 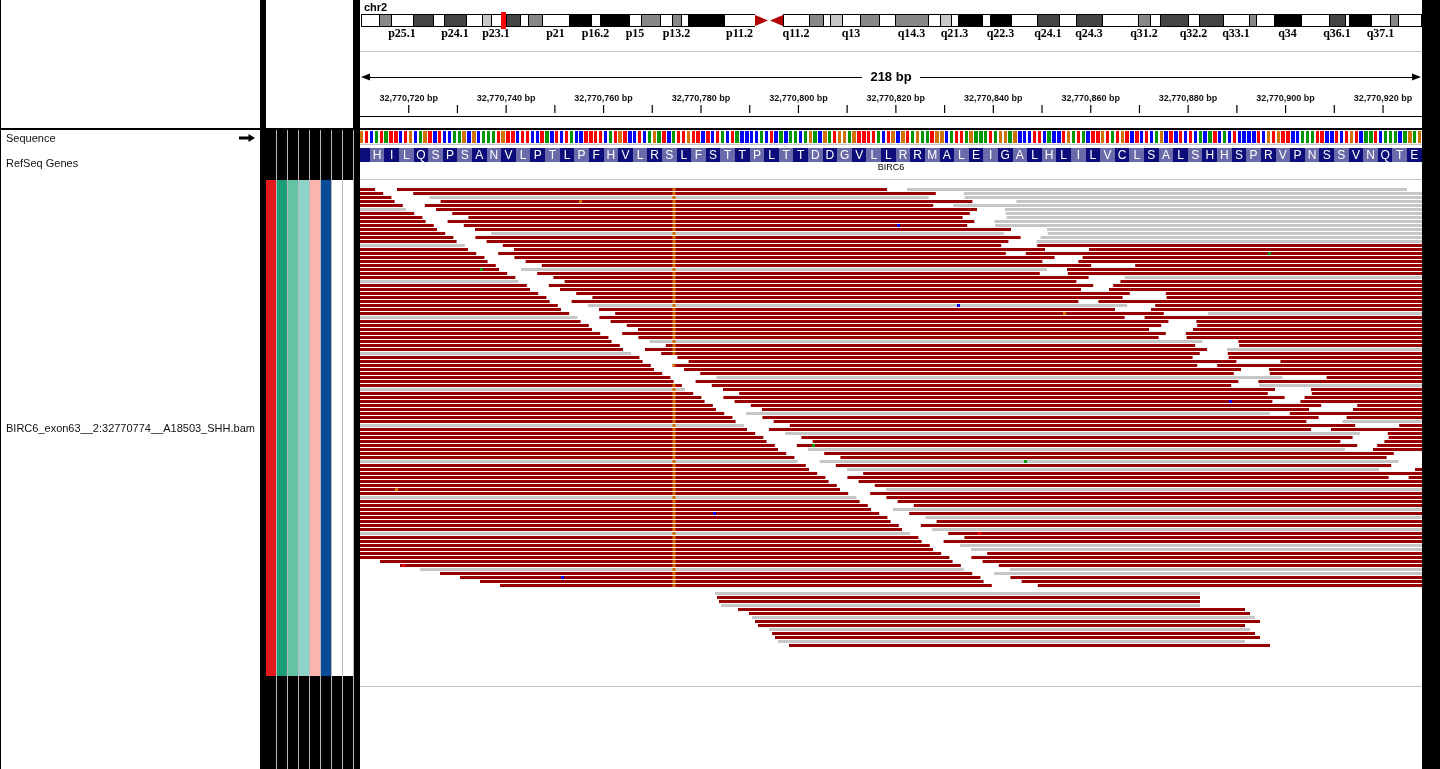 What do you see at coordinates (1414, 155) in the screenshot?
I see `amino-acid: E` at bounding box center [1414, 155].